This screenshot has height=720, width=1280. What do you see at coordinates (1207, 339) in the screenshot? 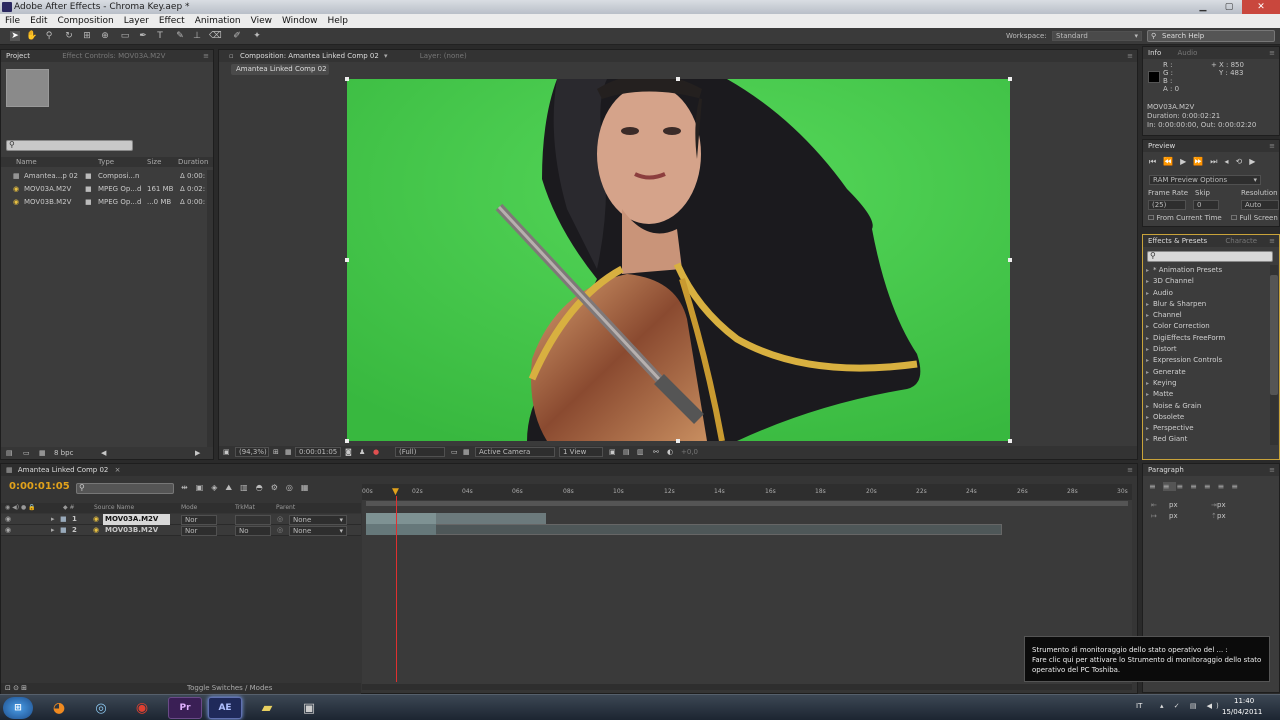
I see `list-item: DigiEffects FreeForm` at bounding box center [1207, 339].